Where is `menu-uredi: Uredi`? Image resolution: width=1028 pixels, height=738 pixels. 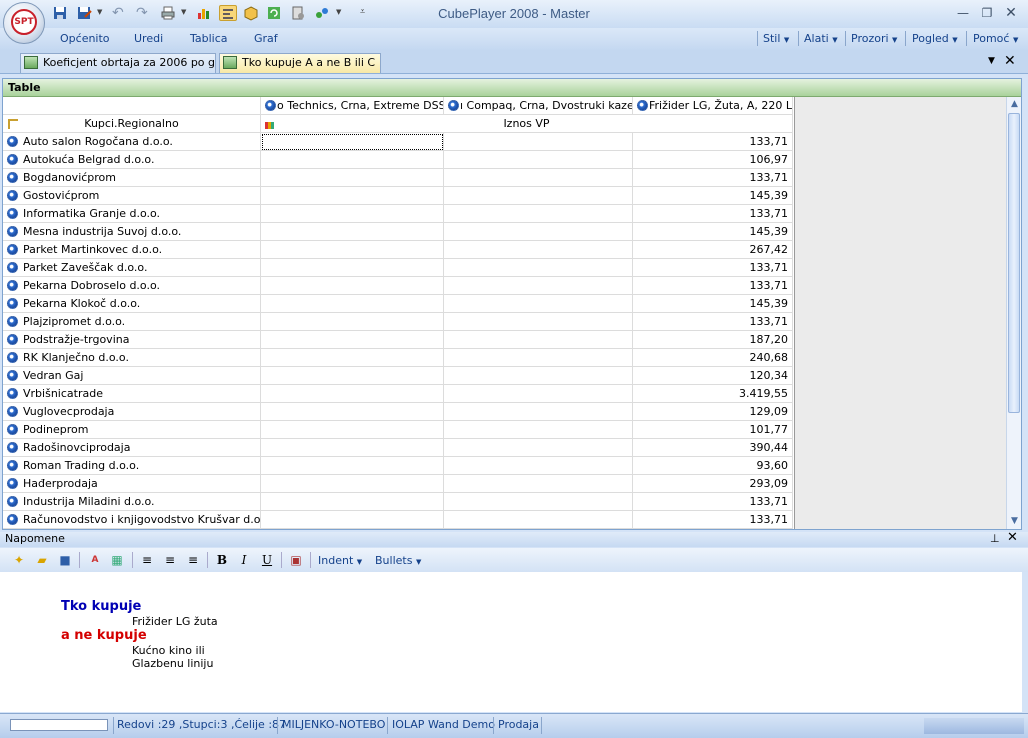 menu-uredi: Uredi is located at coordinates (148, 38).